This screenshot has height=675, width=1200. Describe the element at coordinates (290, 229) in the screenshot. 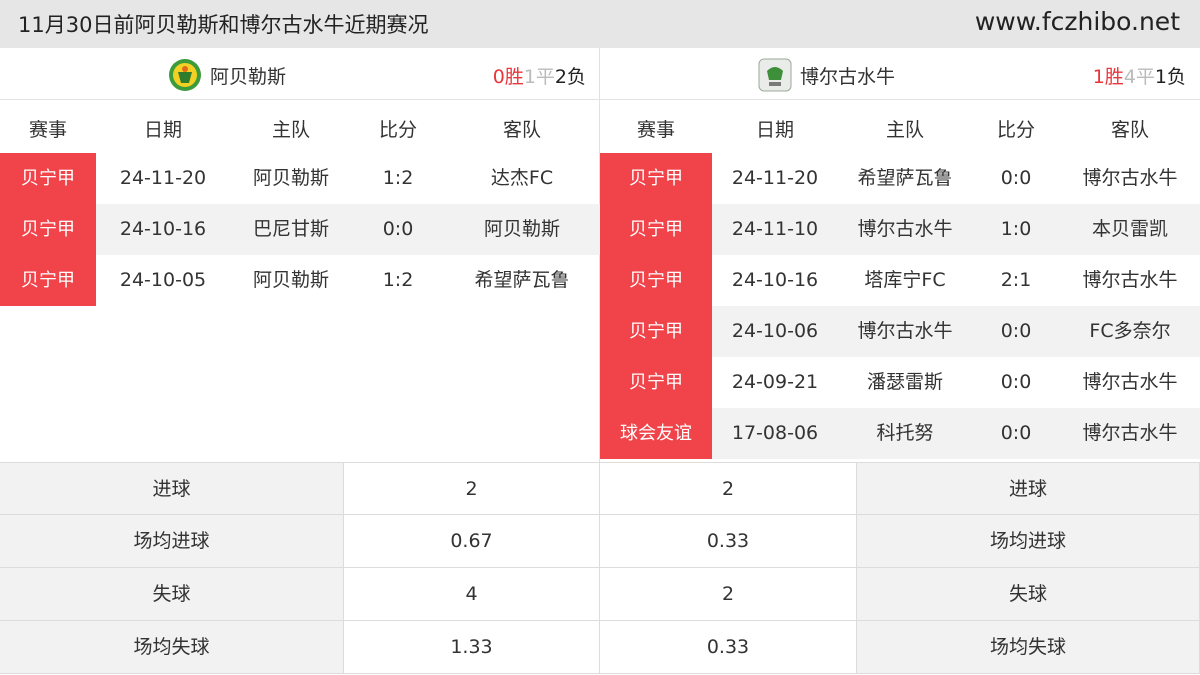

I see `home-team: 巴尼甘斯` at that location.